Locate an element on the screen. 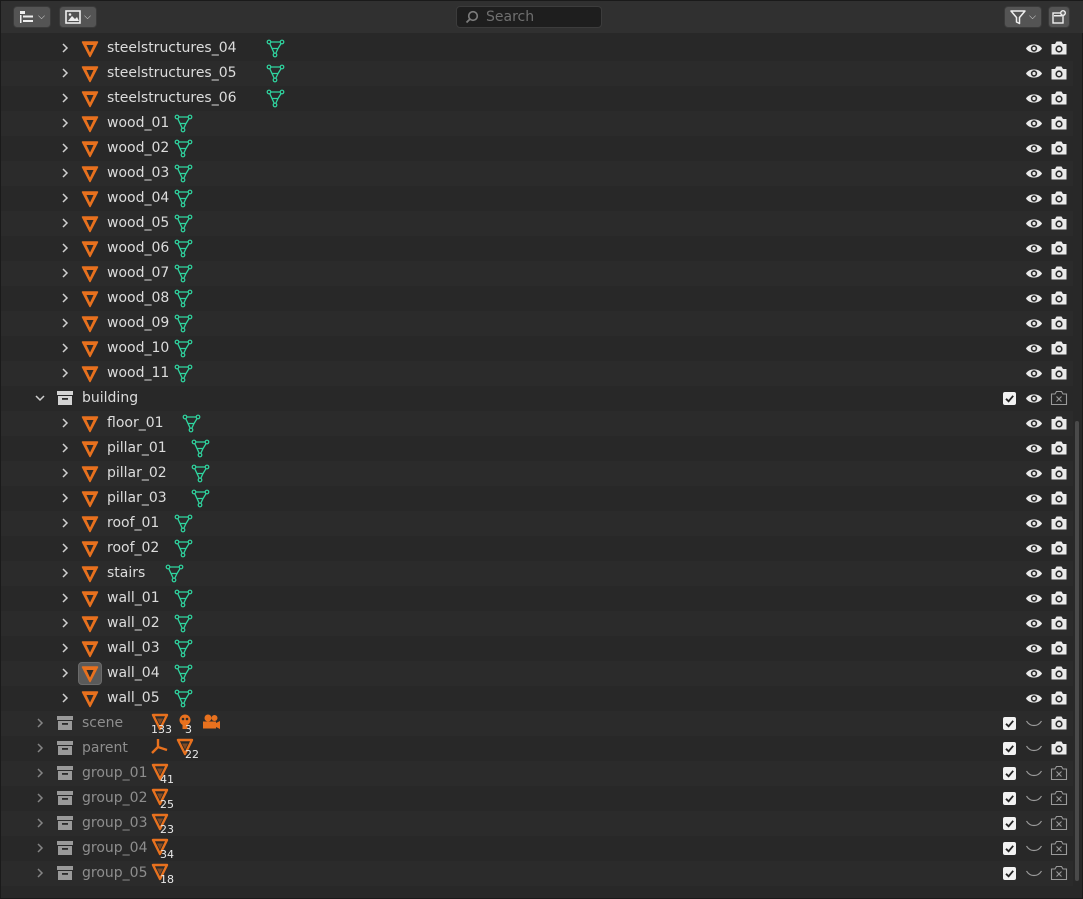  display-mode-dropdown: ⌵ is located at coordinates (32, 17).